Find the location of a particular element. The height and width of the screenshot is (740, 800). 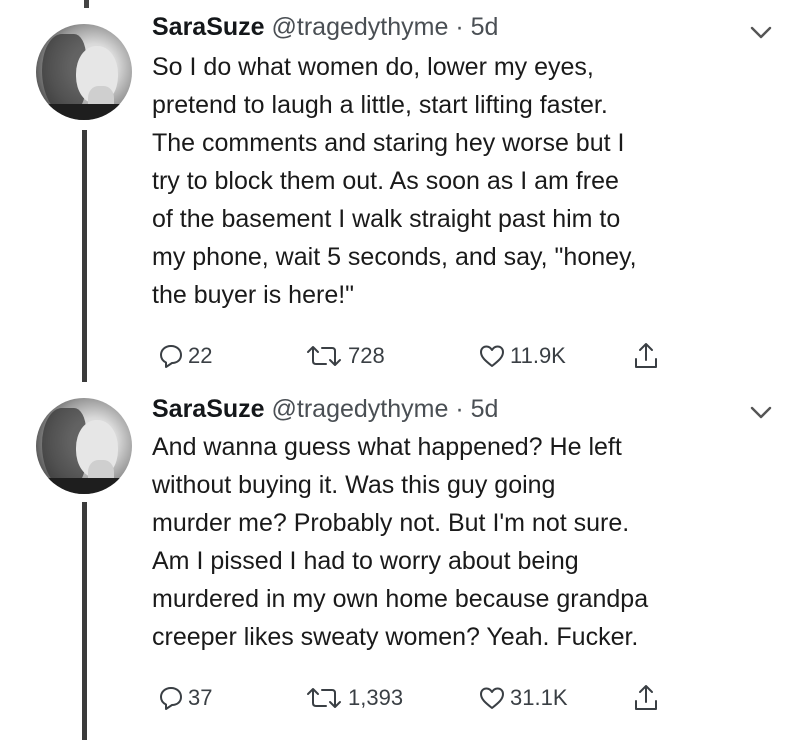

tweet-text-line: Am I pissed I had to worry about being is located at coordinates (365, 561).